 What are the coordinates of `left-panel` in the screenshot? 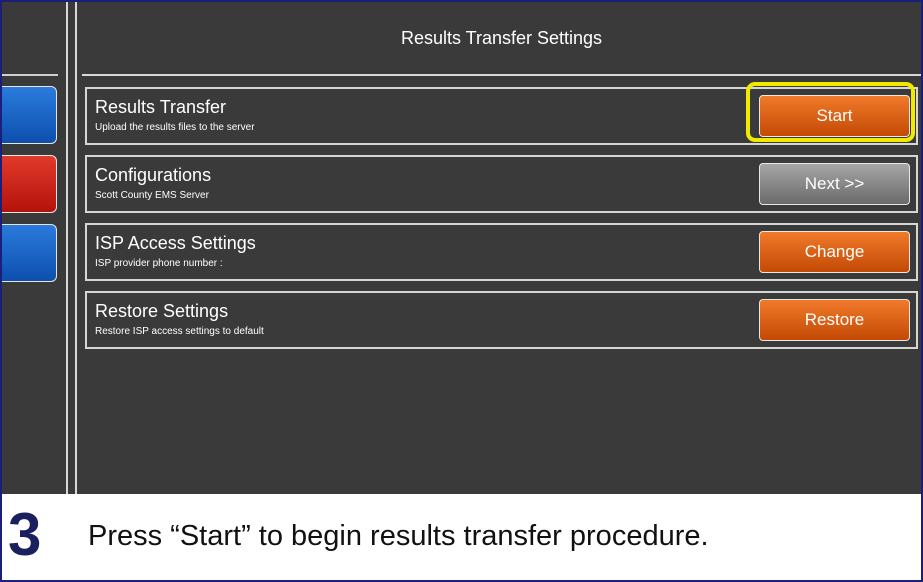 It's located at (34, 248).